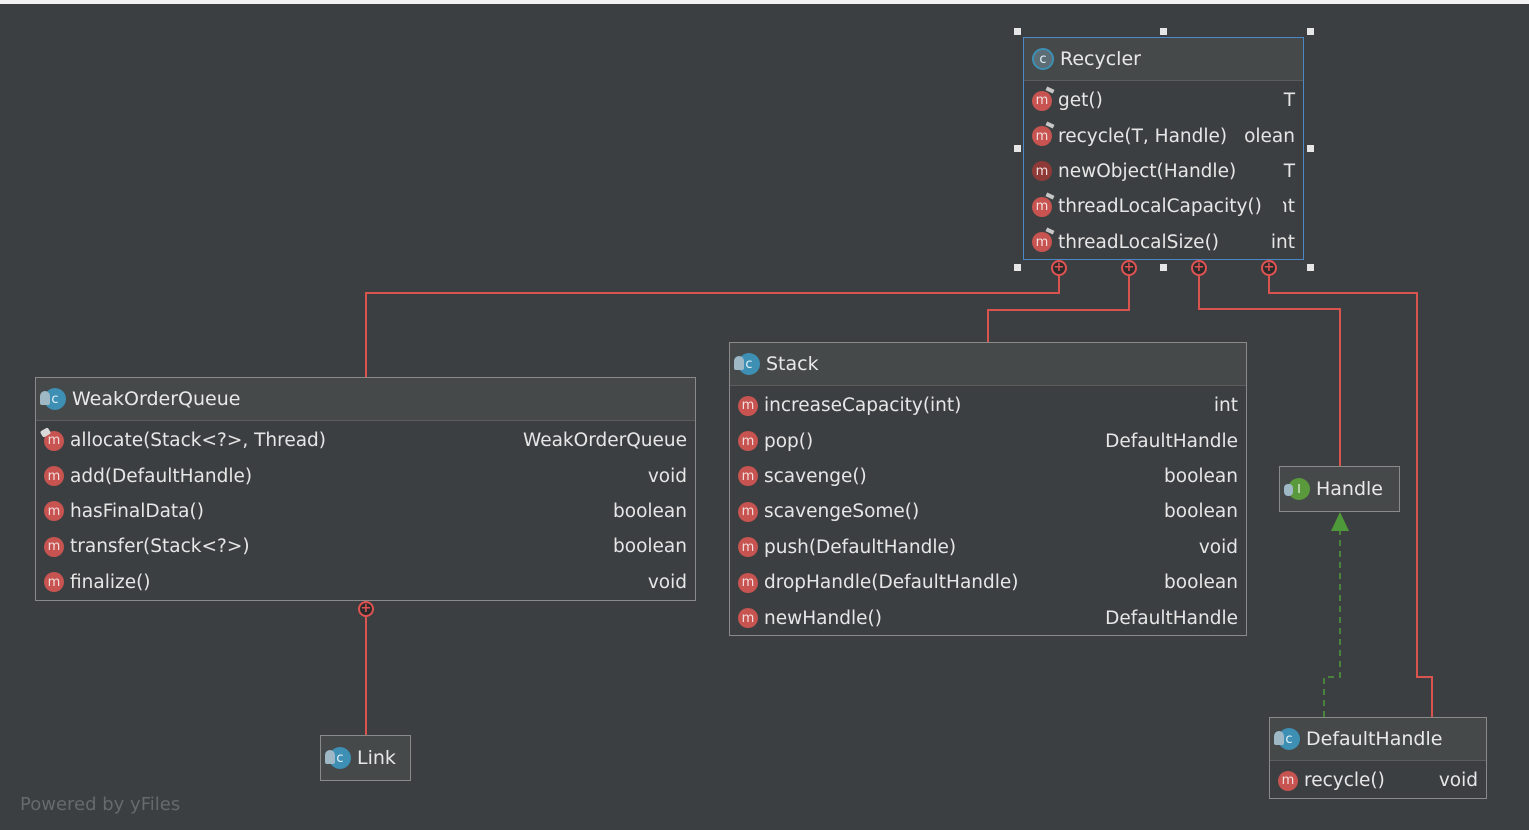 The width and height of the screenshot is (1529, 830). Describe the element at coordinates (1129, 268) in the screenshot. I see `composition-badge-2: +` at that location.